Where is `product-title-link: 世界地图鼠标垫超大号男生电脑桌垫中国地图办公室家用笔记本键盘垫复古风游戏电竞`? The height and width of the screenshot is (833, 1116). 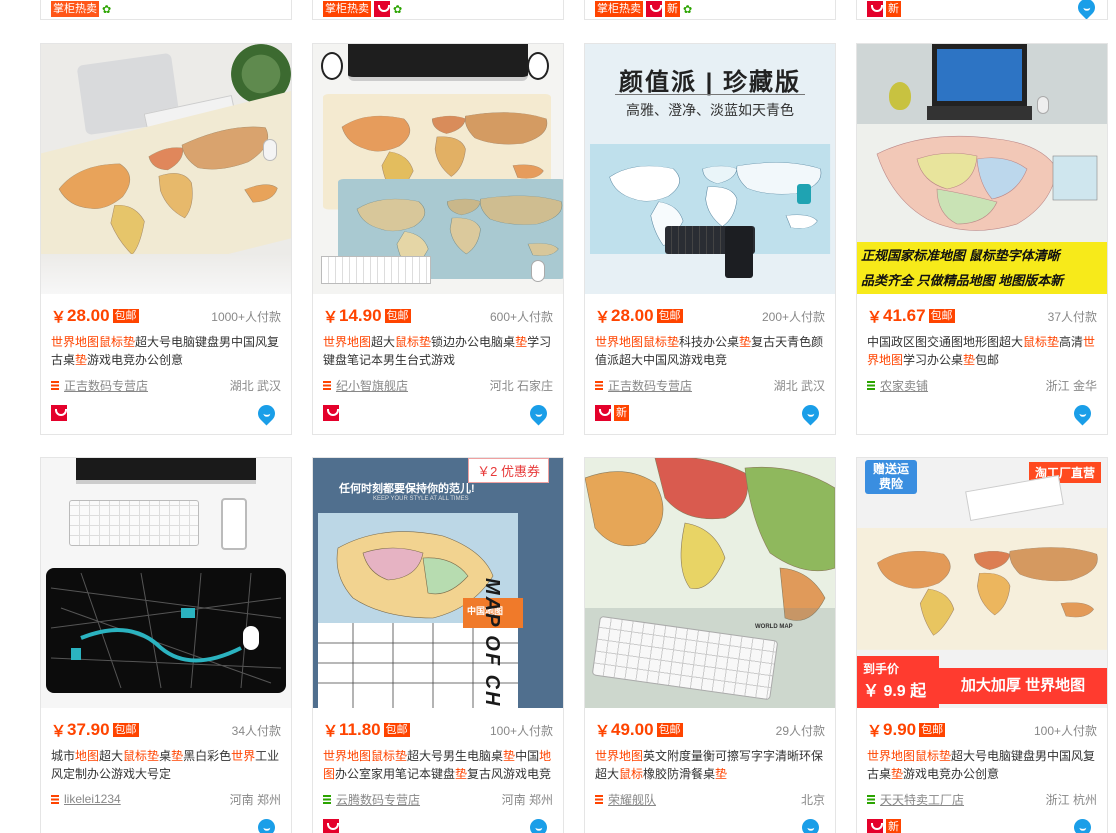
product-title-link: 世界地图鼠标垫超大号男生电脑桌垫中国地图办公室家用笔记本键盘垫复古风游戏电竞 is located at coordinates (438, 765).